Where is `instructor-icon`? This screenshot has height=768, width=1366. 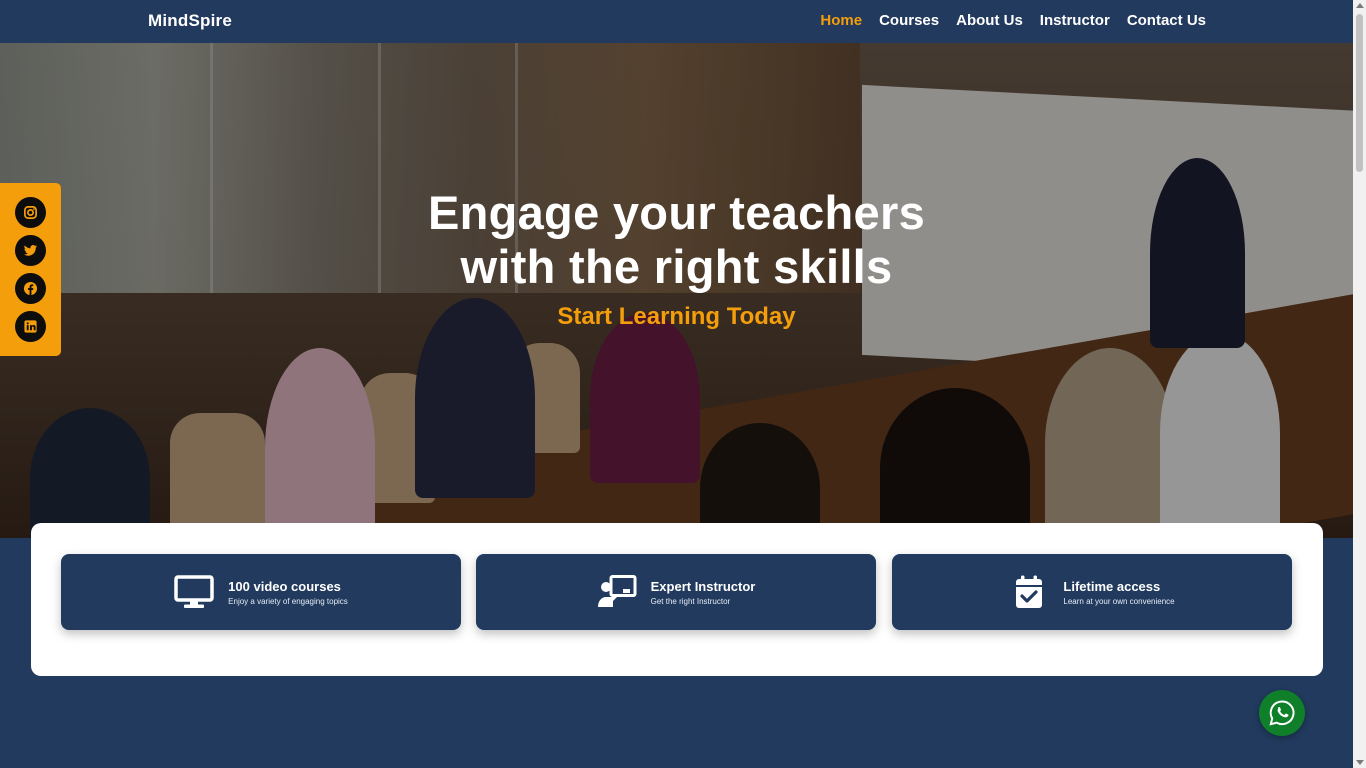 instructor-icon is located at coordinates (617, 591).